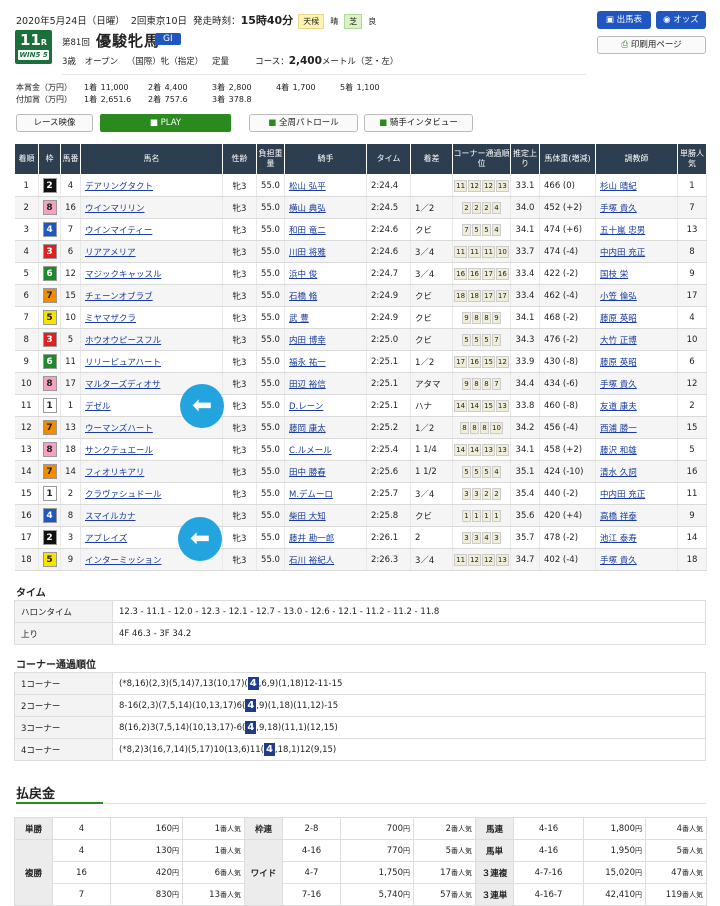 This screenshot has height=906, width=720. I want to click on trainer-link: 五十嵐 忠男, so click(622, 231).